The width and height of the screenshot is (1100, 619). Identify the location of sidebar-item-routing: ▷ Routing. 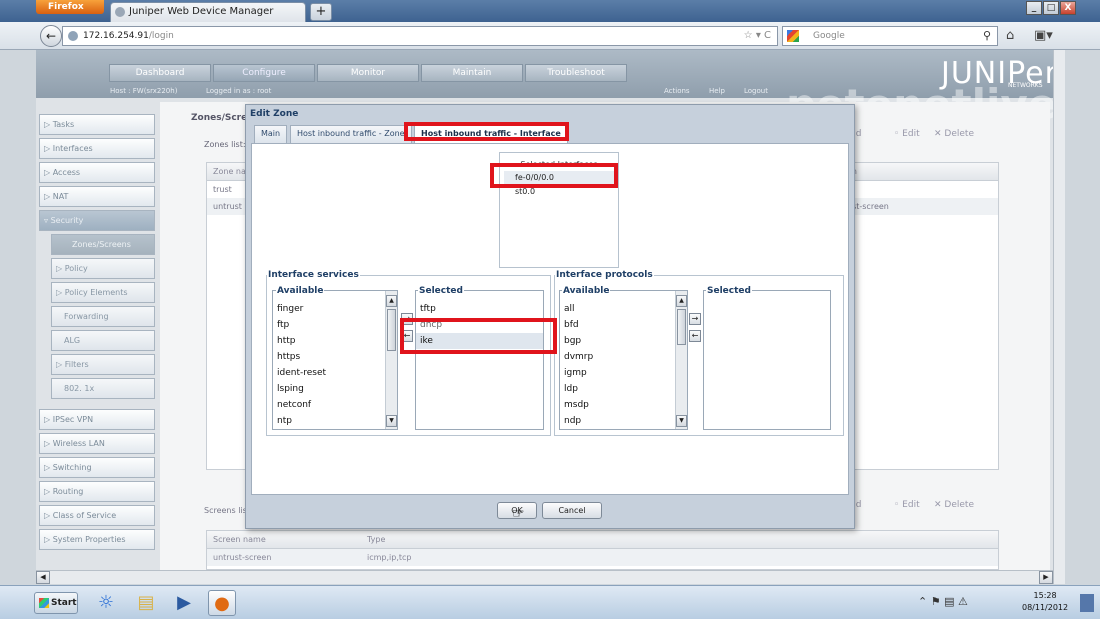
(97, 491).